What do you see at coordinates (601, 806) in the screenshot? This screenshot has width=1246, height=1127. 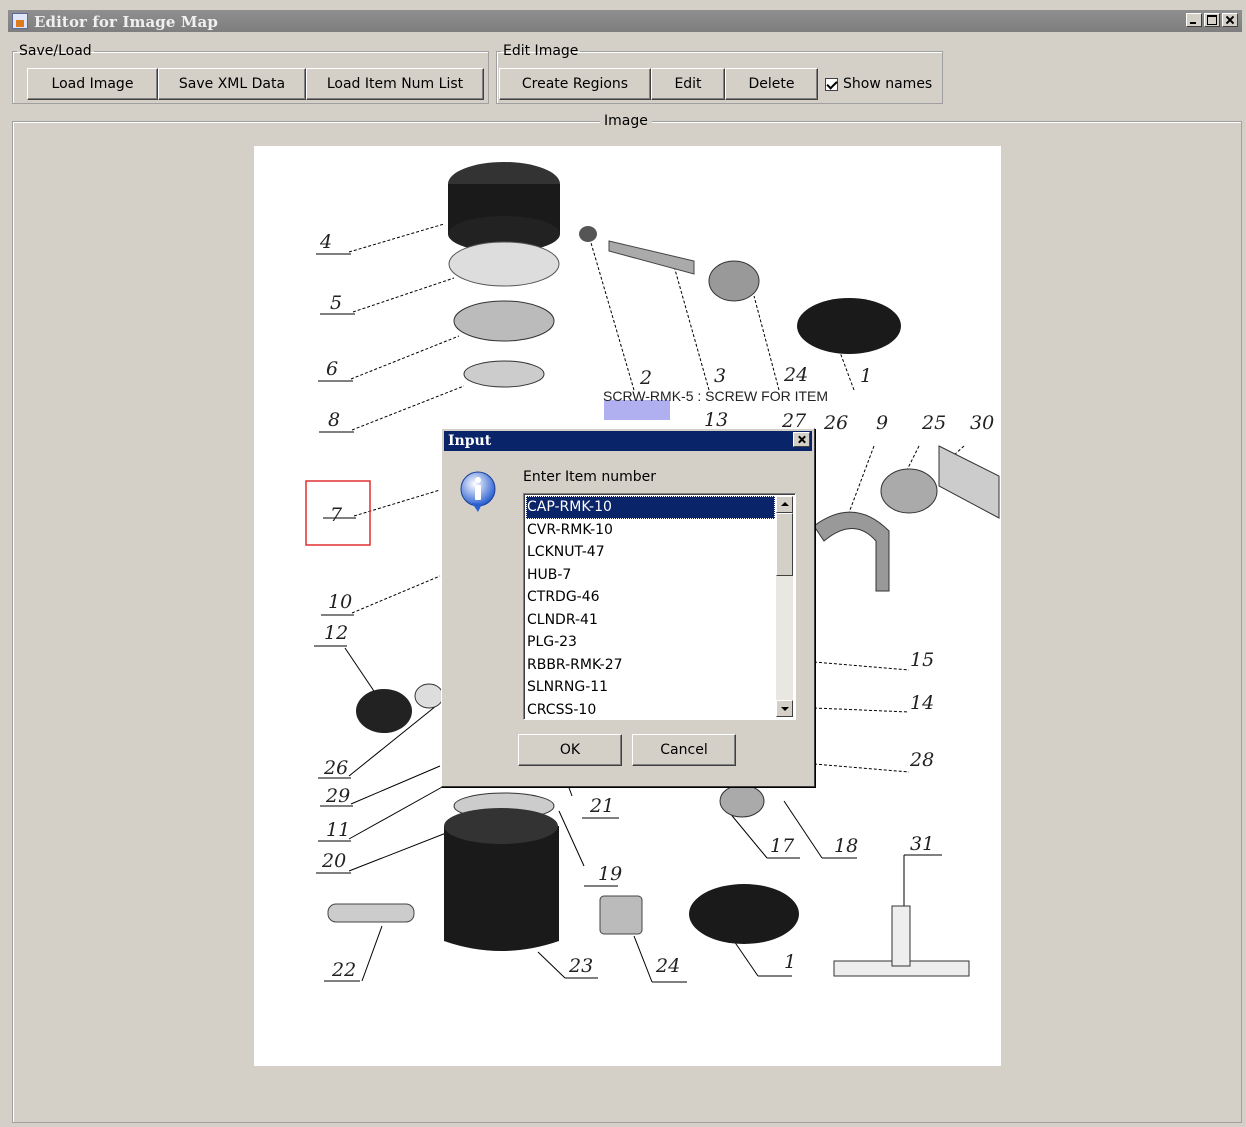 I see `svg-text: 21` at bounding box center [601, 806].